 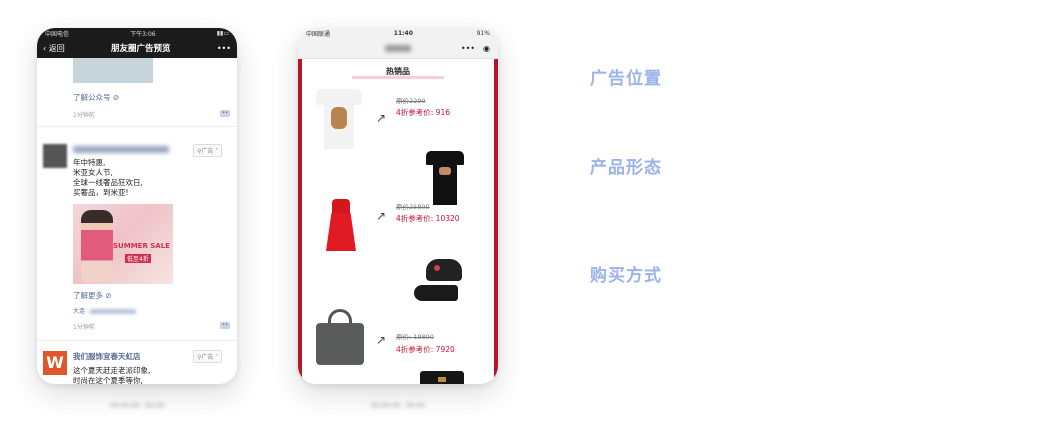 I want to click on post-text-line: 这个夏天赶走老派印象,, so click(x=112, y=370).